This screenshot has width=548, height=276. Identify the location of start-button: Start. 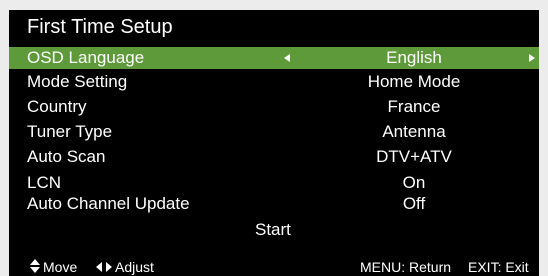
(273, 230).